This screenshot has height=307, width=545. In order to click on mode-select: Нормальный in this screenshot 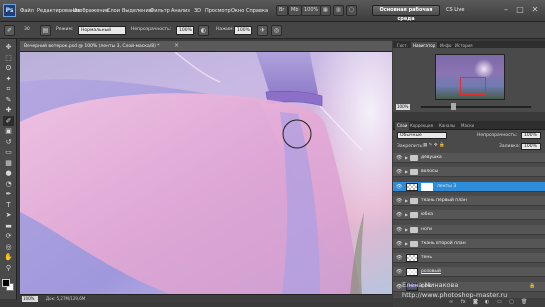, I will do `click(102, 30)`.